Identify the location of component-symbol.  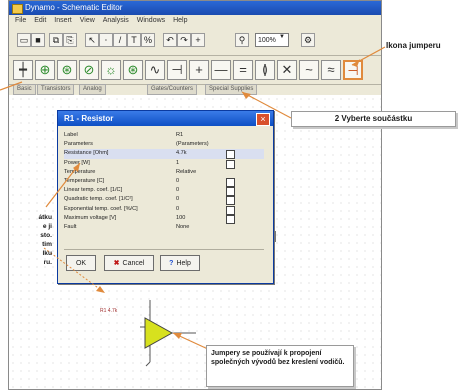
(168, 333).